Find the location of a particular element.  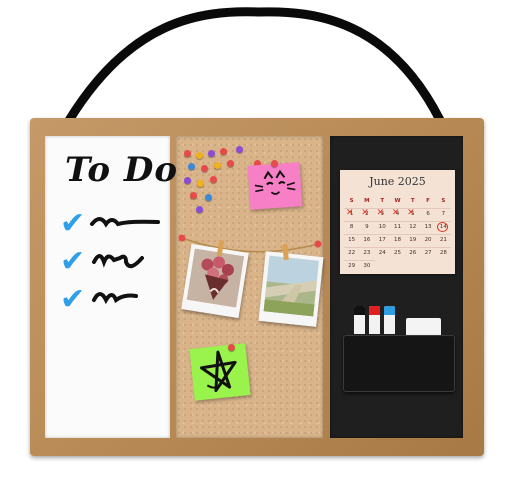

calendar-day: 27 is located at coordinates (428, 253).